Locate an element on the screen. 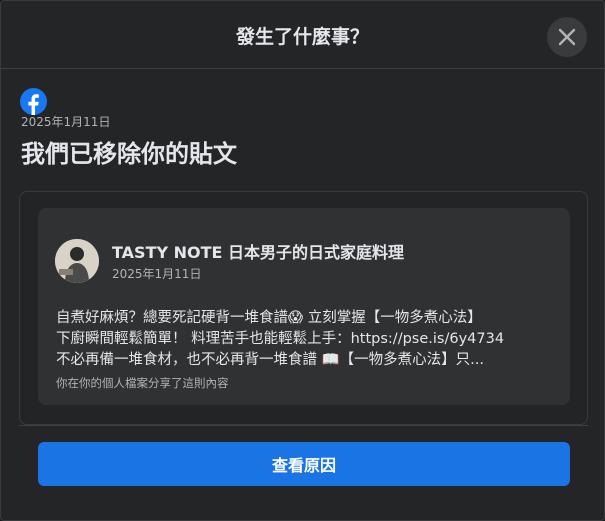 This screenshot has height=521, width=605. facebook-logo-icon is located at coordinates (33, 101).